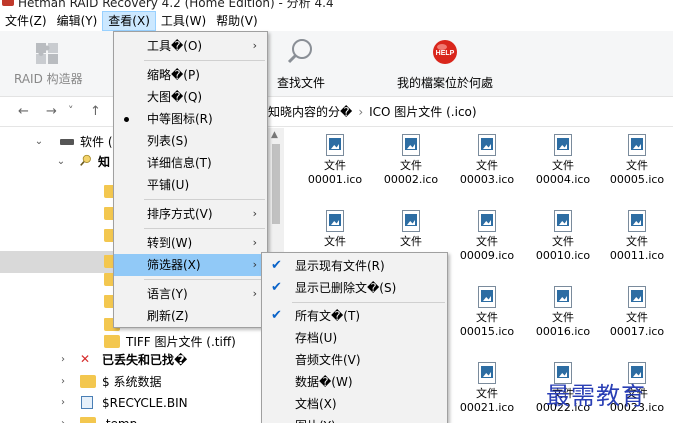 The width and height of the screenshot is (673, 423). What do you see at coordinates (77, 21) in the screenshot?
I see `menu-edit: 编辑(Y)` at bounding box center [77, 21].